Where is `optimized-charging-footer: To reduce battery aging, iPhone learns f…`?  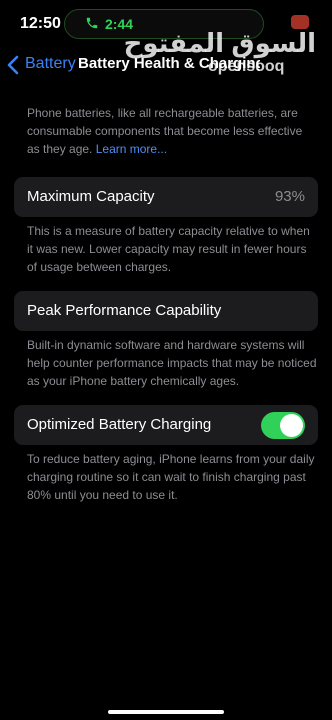
optimized-charging-footer: To reduce battery aging, iPhone learns f… is located at coordinates (171, 477).